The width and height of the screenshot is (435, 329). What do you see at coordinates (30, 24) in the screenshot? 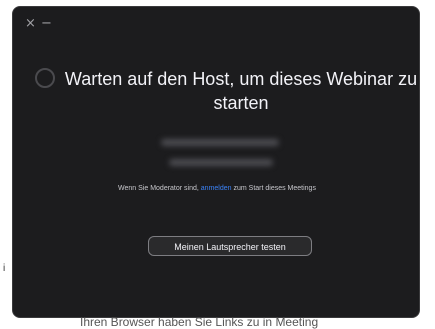
I see `close-icon: ×` at bounding box center [30, 24].